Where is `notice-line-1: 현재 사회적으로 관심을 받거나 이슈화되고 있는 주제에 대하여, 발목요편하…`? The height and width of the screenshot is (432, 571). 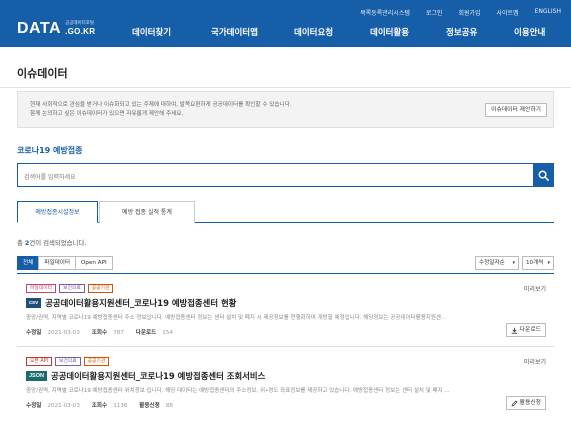 notice-line-1: 현재 사회적으로 관심을 받거나 이슈화되고 있는 주제에 대하여, 발목요편하… is located at coordinates (161, 105).